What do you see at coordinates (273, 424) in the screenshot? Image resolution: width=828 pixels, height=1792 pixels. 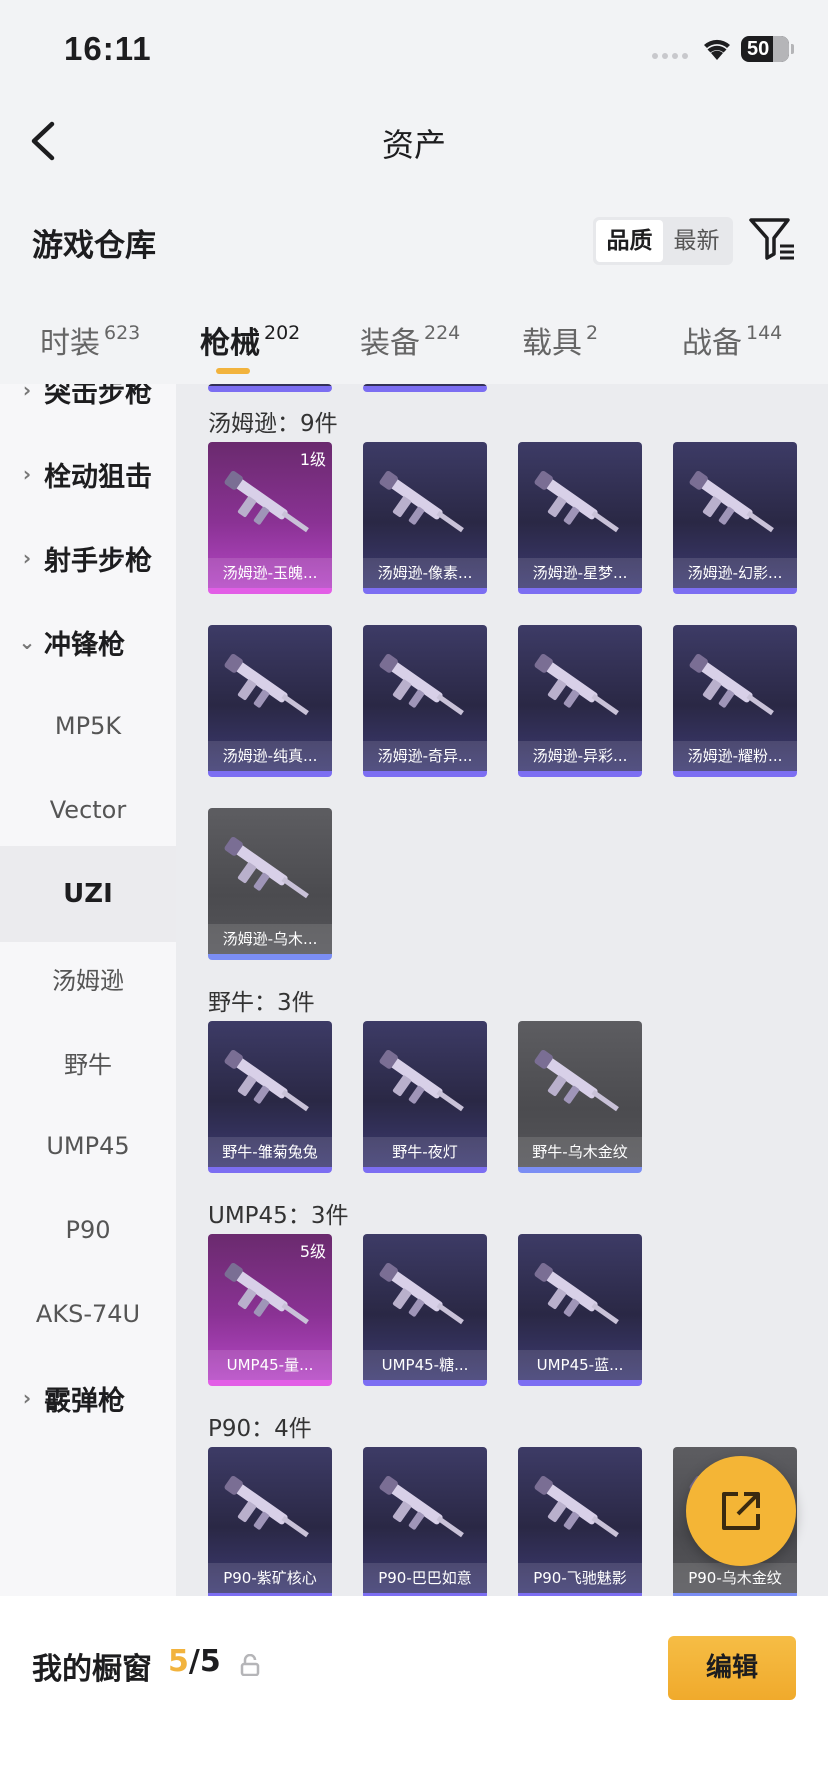 I see `section-title: 汤姆逊：9件` at bounding box center [273, 424].